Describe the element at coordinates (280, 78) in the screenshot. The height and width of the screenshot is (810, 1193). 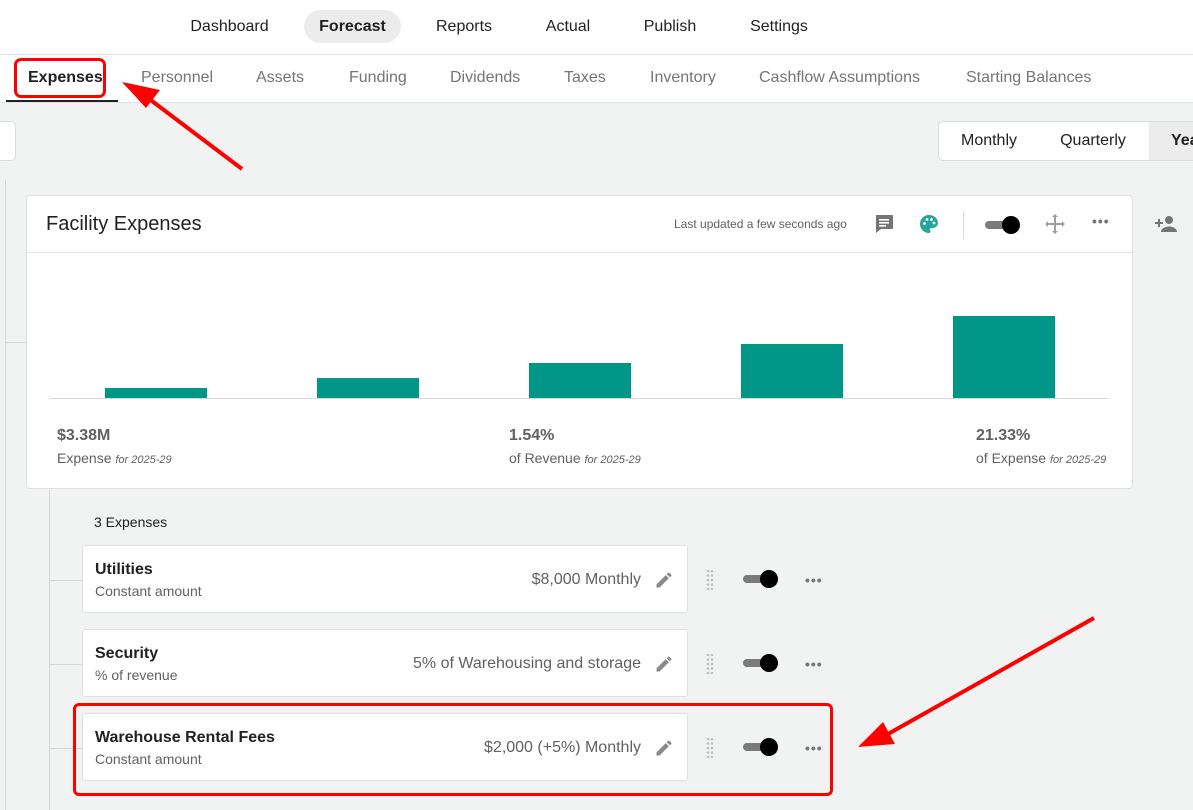
I see `subtab-assets: Assets` at that location.